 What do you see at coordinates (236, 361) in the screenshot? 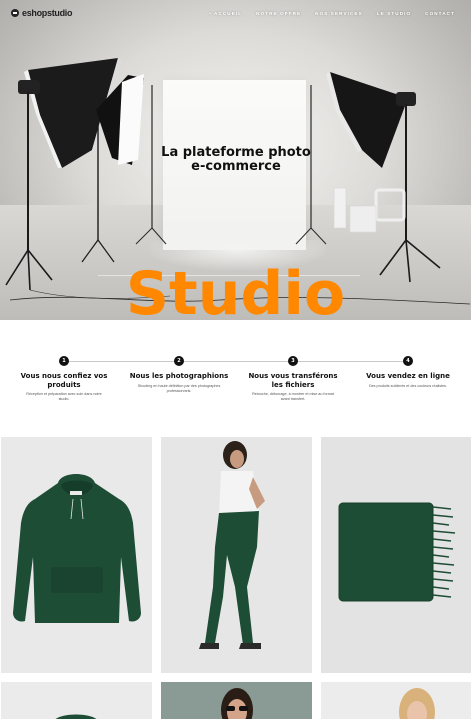
I see `steps-connector-line` at bounding box center [236, 361].